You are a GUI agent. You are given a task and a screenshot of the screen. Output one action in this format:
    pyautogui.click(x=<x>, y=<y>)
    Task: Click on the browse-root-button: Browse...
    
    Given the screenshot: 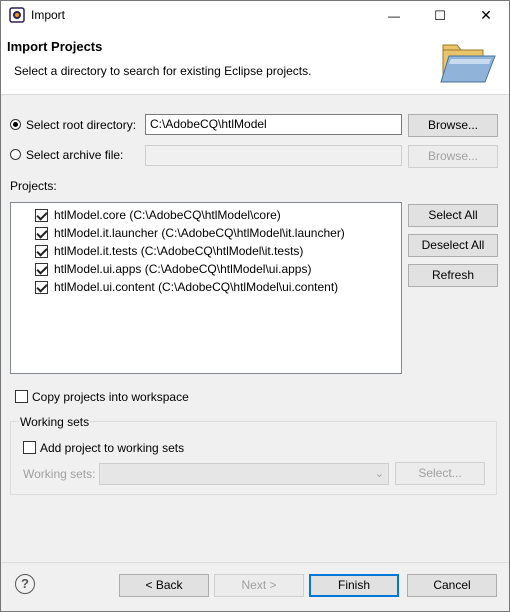 What is the action you would take?
    pyautogui.click(x=453, y=125)
    